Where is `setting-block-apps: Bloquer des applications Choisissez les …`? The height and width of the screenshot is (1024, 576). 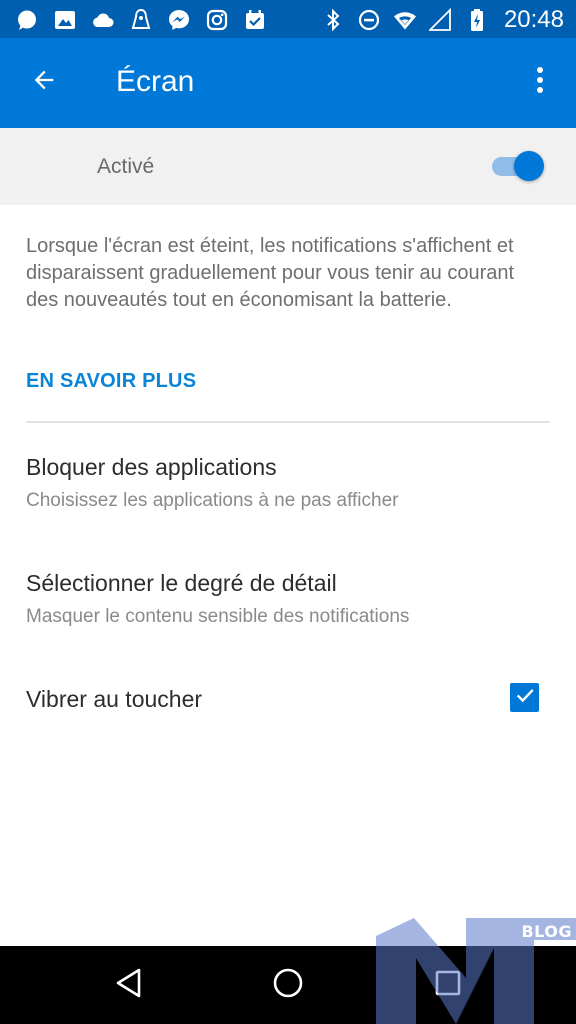
setting-block-apps: Bloquer des applications Choisissez les … is located at coordinates (291, 483).